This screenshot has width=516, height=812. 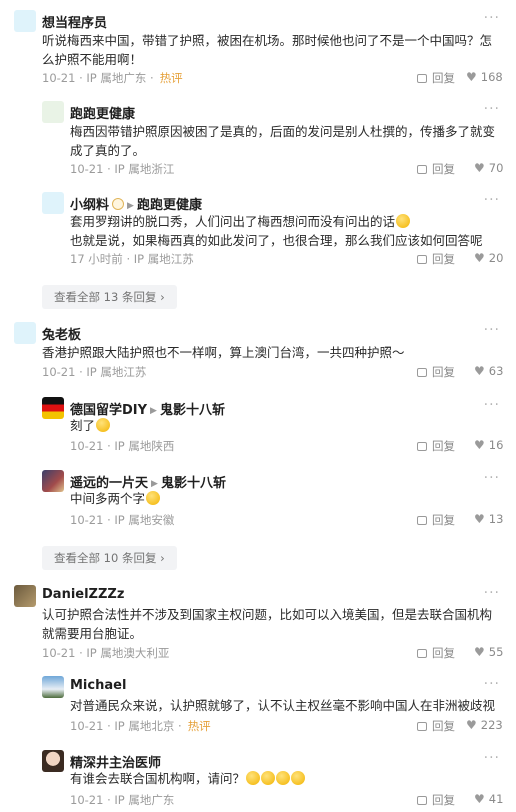 What do you see at coordinates (286, 425) in the screenshot?
I see `comment-text: 刻了` at bounding box center [286, 425].